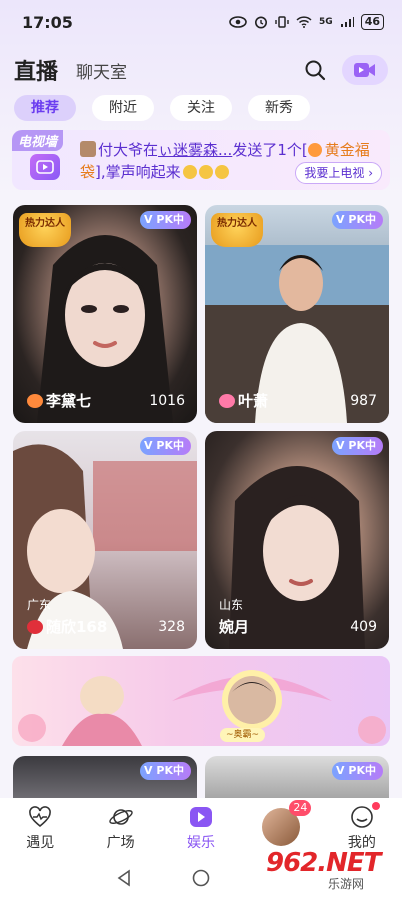  I want to click on tv-icon, so click(45, 167).